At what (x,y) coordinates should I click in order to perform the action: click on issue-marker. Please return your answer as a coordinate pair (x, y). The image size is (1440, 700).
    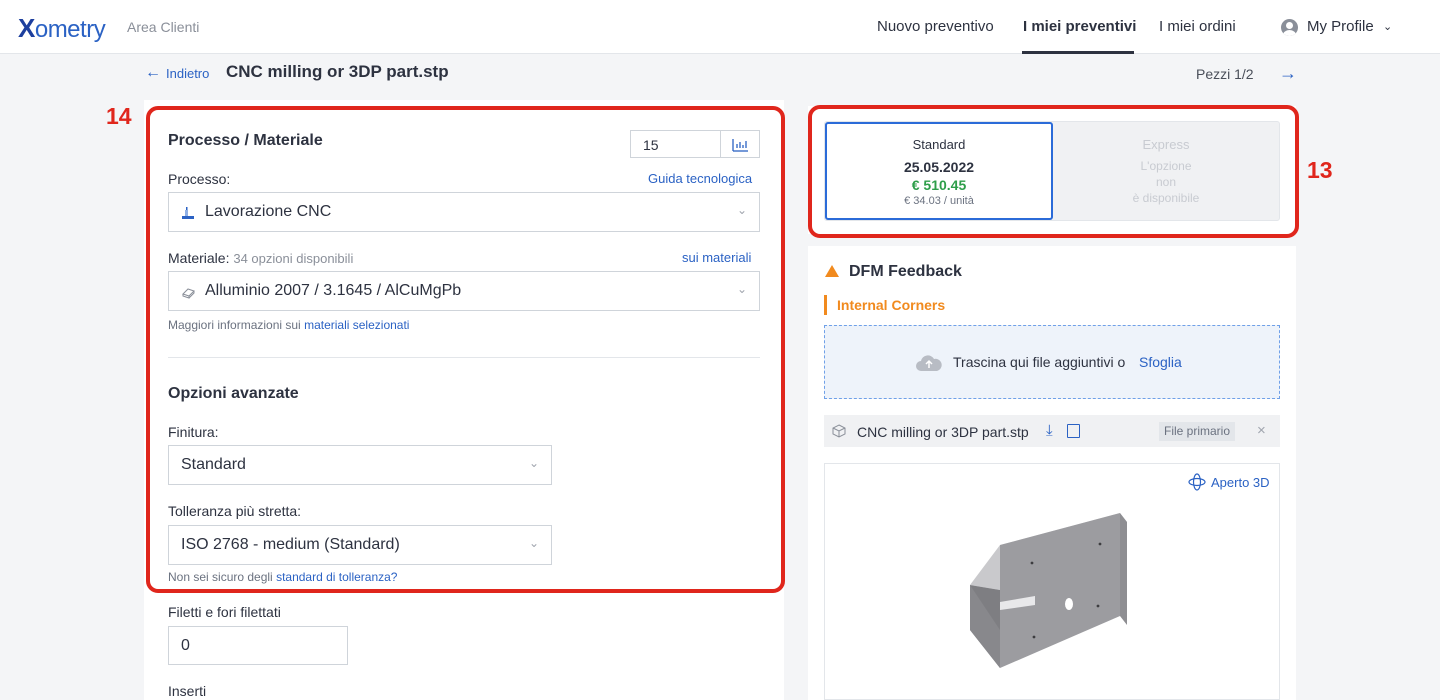
    Looking at the image, I should click on (825, 305).